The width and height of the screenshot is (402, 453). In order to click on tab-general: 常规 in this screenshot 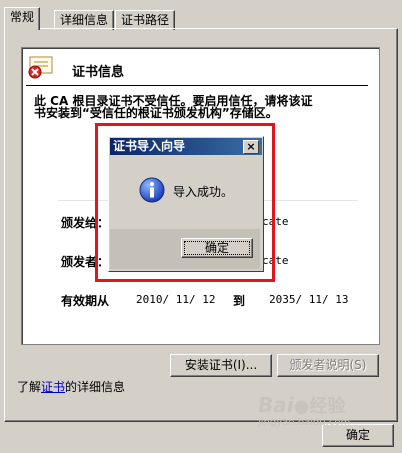, I will do `click(22, 18)`.